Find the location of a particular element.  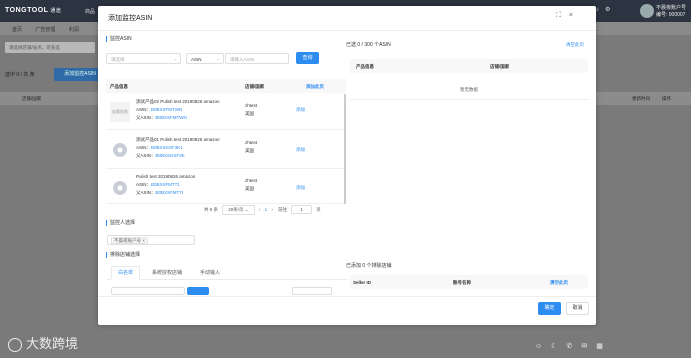

parent-asin-line: 父ASIN：B0BXSGSF3K is located at coordinates (160, 155).